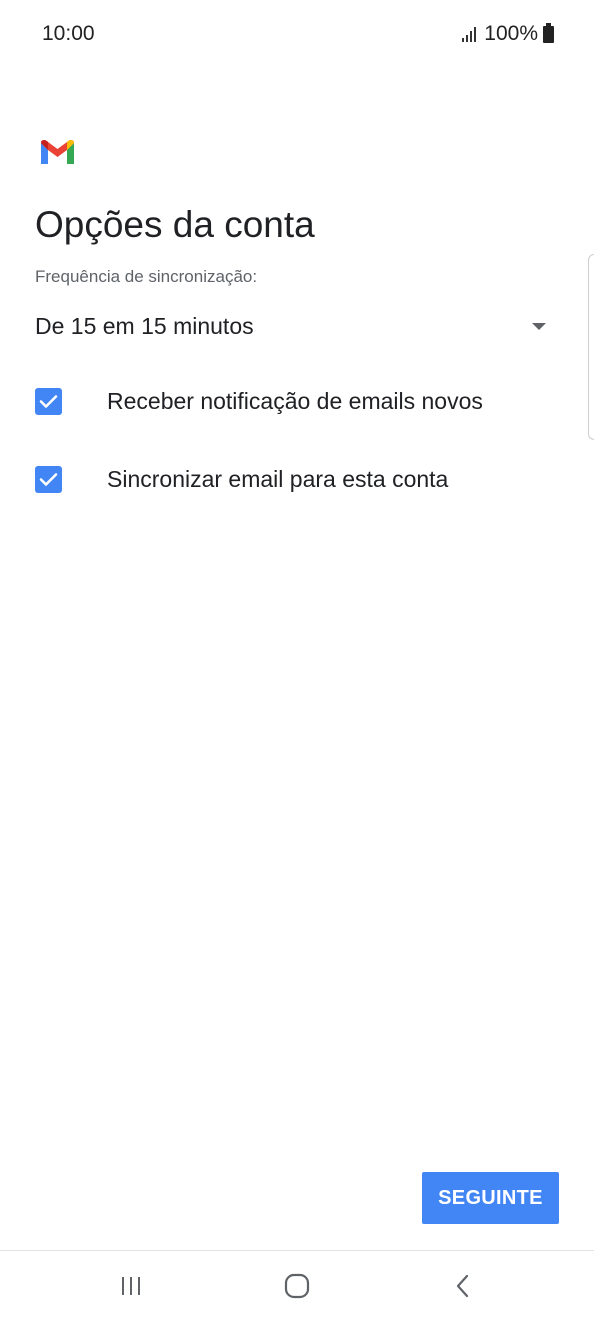 The height and width of the screenshot is (1320, 594). I want to click on home-icon, so click(297, 1286).